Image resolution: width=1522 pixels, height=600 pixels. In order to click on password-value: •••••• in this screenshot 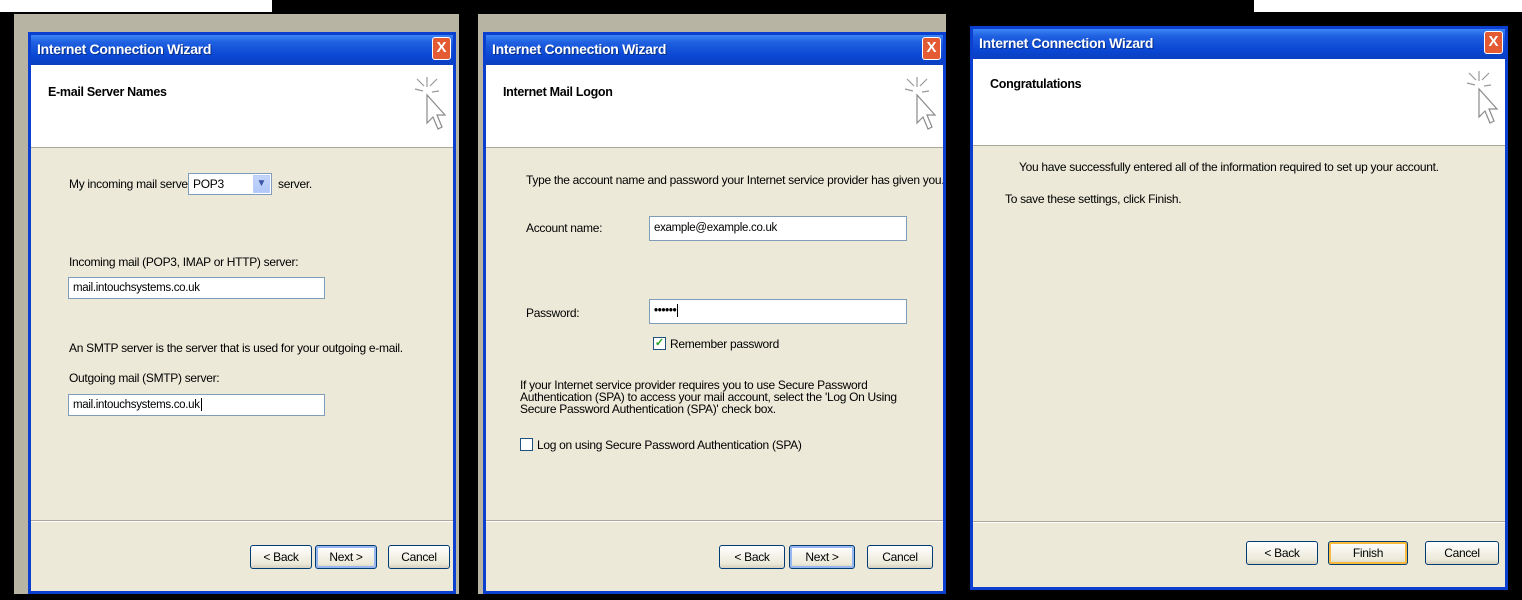, I will do `click(665, 311)`.